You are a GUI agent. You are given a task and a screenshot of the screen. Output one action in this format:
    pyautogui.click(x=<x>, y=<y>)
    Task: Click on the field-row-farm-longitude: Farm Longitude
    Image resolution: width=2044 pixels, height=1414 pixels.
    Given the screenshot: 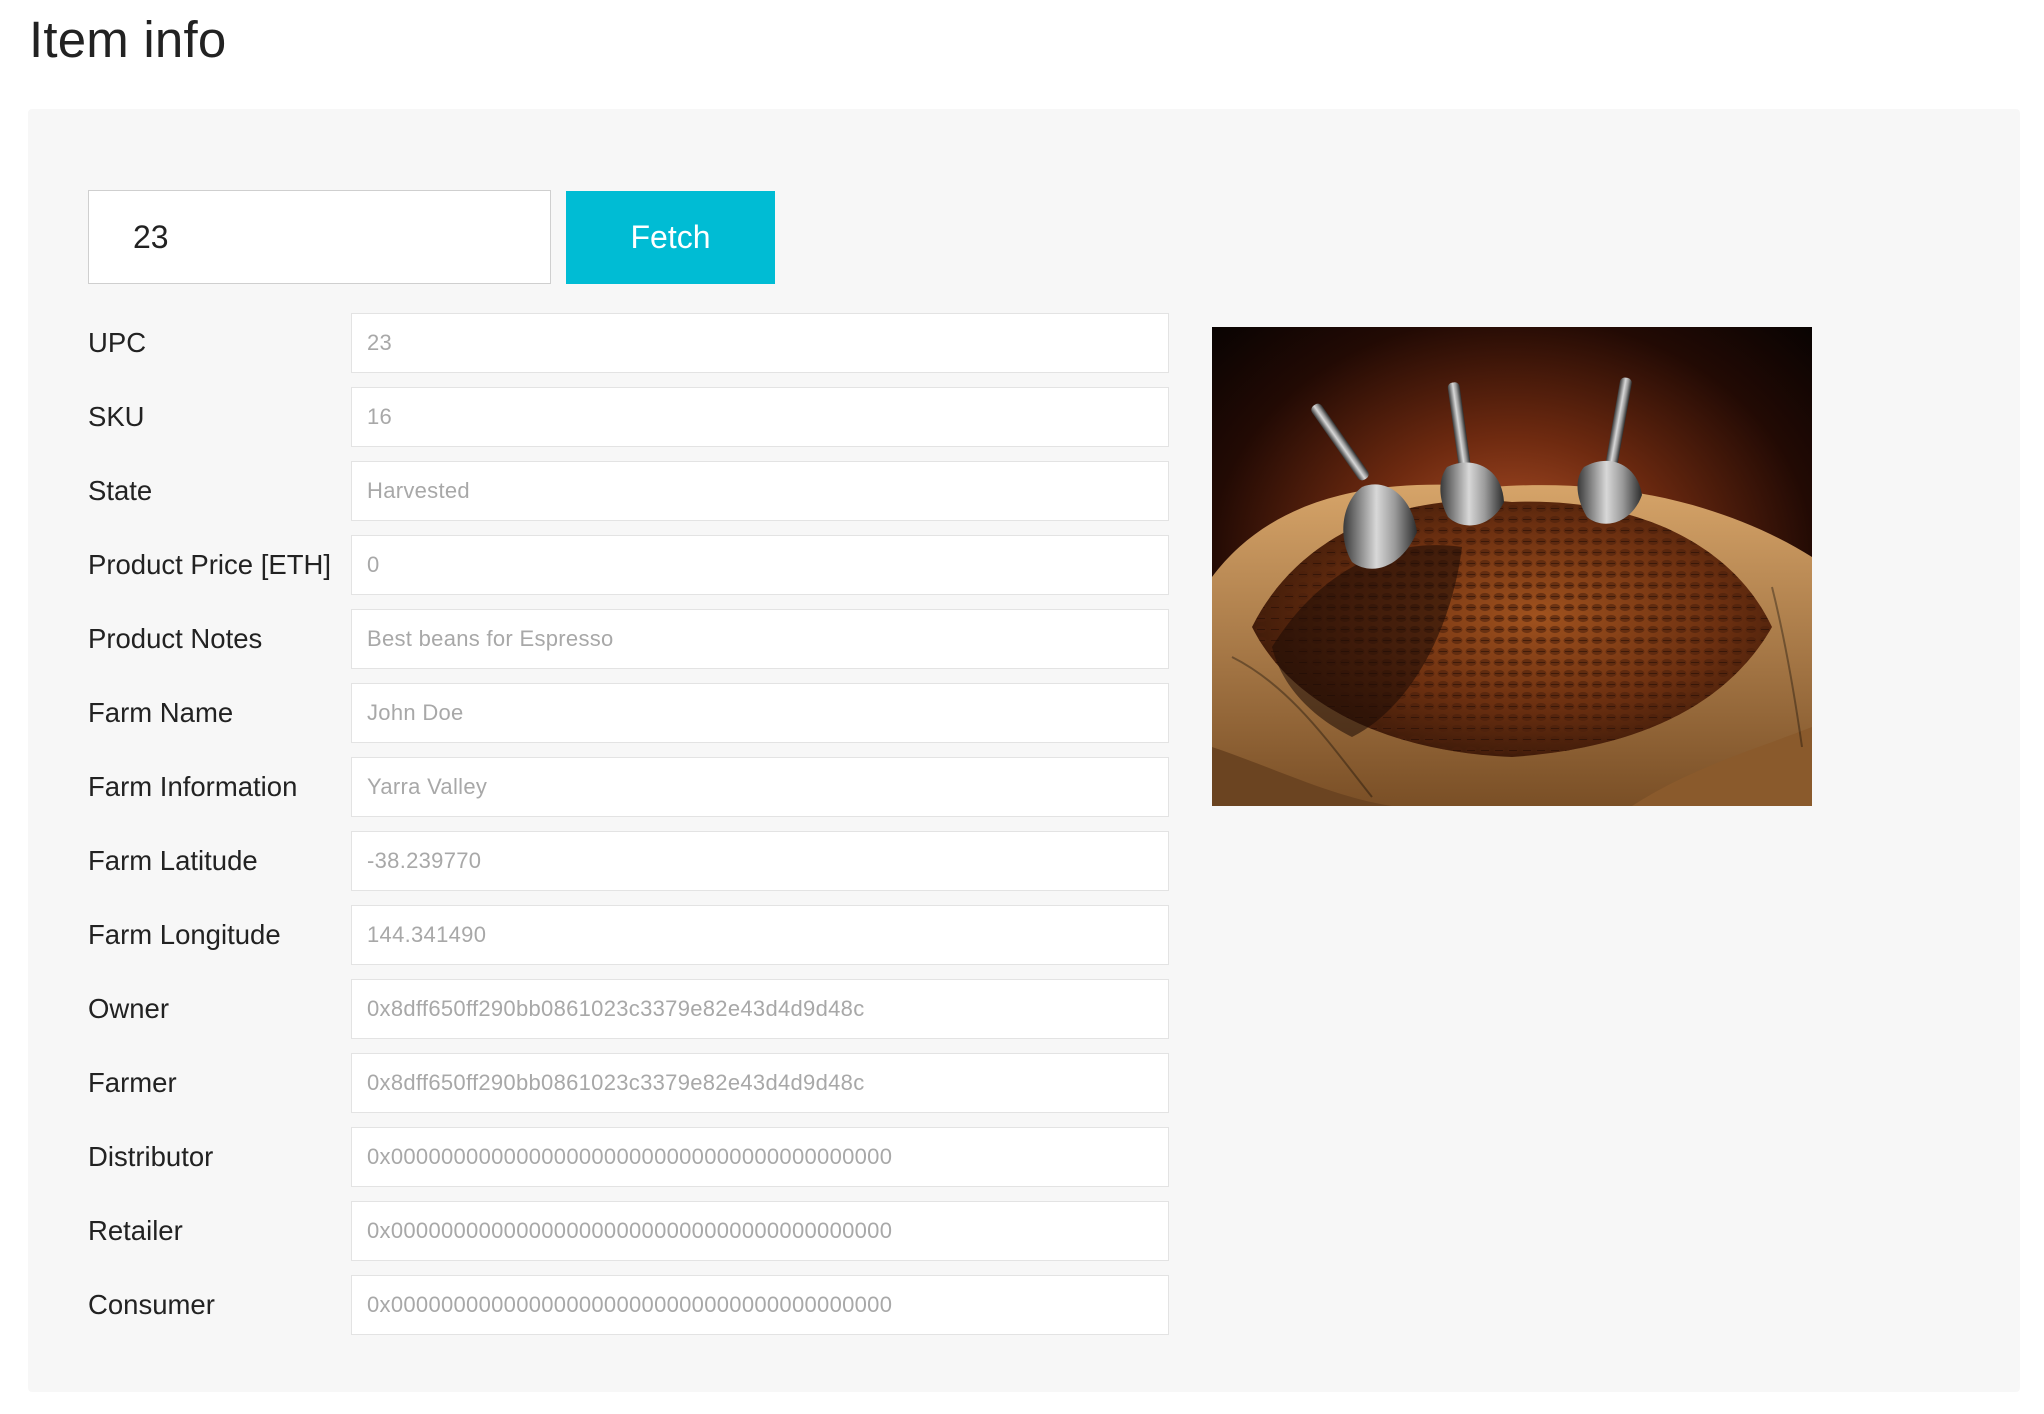 What is the action you would take?
    pyautogui.click(x=643, y=935)
    